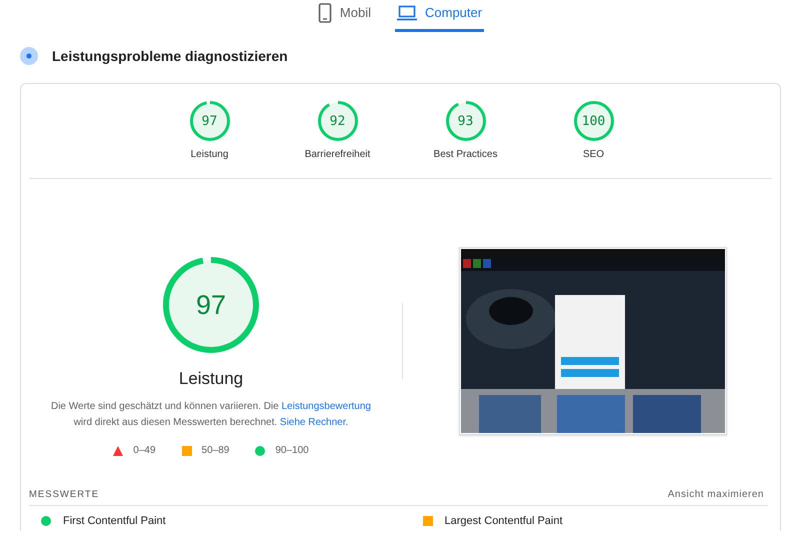 The image size is (800, 534). I want to click on category-label: Best Practices, so click(466, 154).